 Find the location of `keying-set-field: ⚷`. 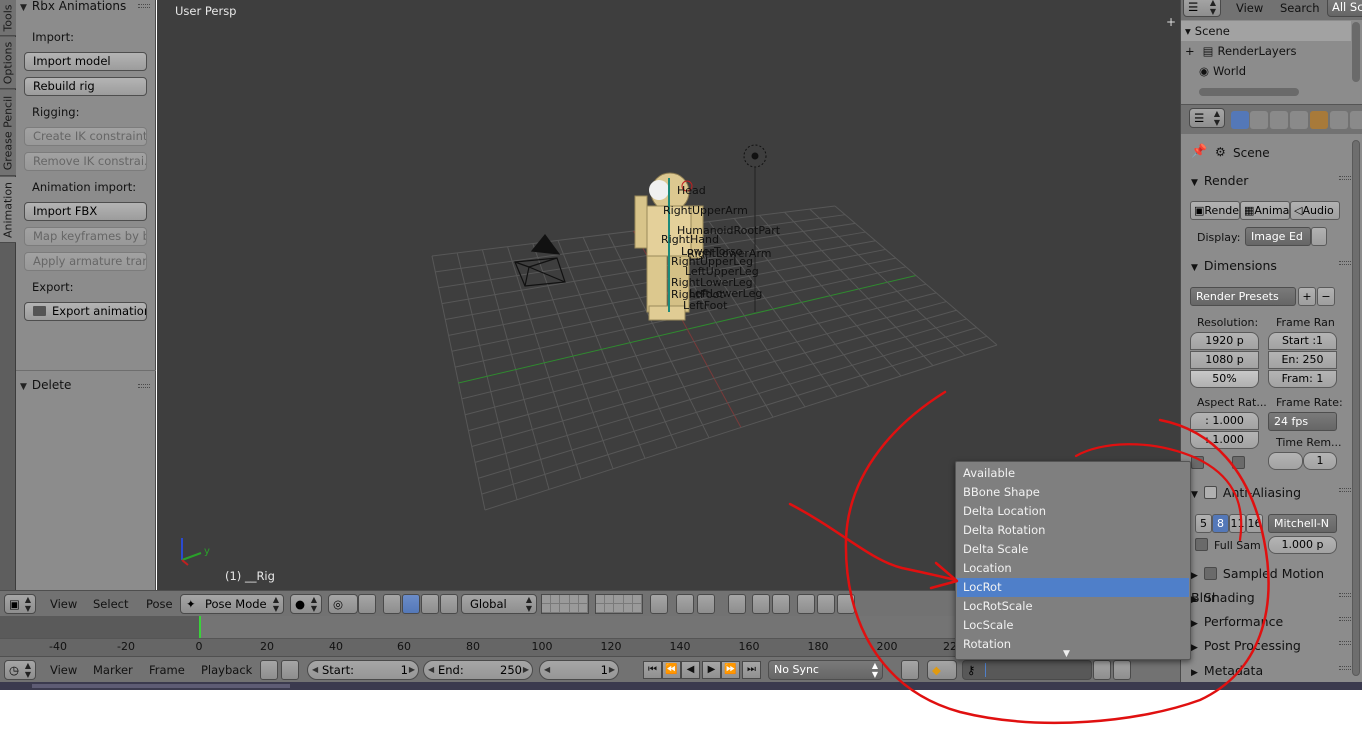

keying-set-field: ⚷ is located at coordinates (1027, 670).